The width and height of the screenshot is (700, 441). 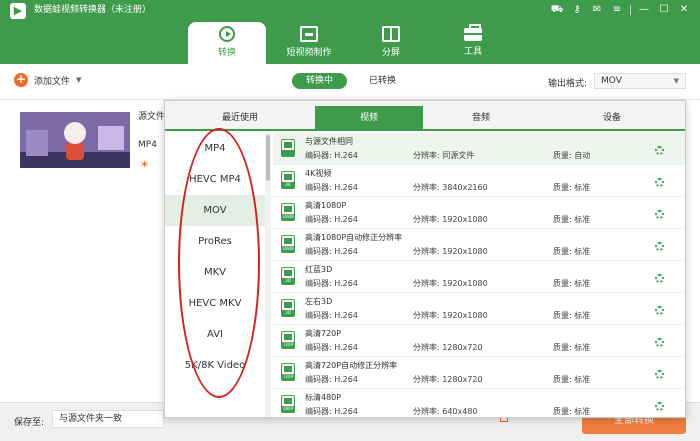 I want to click on save-path-field: 与源文件夹一致, so click(x=108, y=419).